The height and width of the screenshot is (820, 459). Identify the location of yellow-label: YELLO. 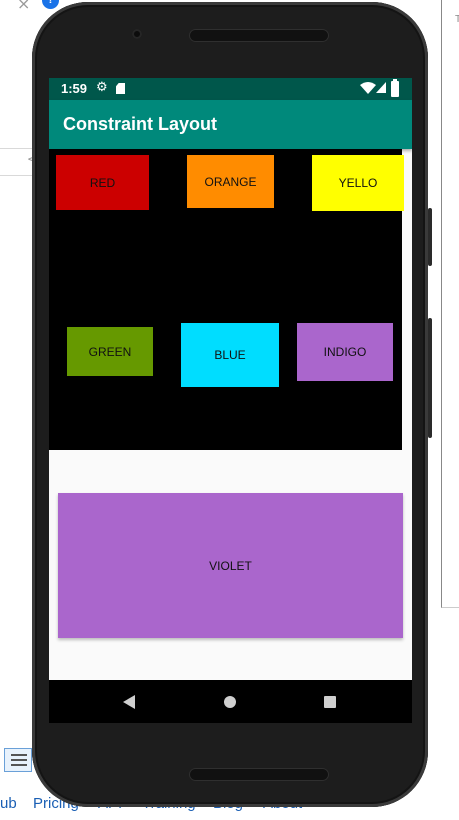
(358, 183).